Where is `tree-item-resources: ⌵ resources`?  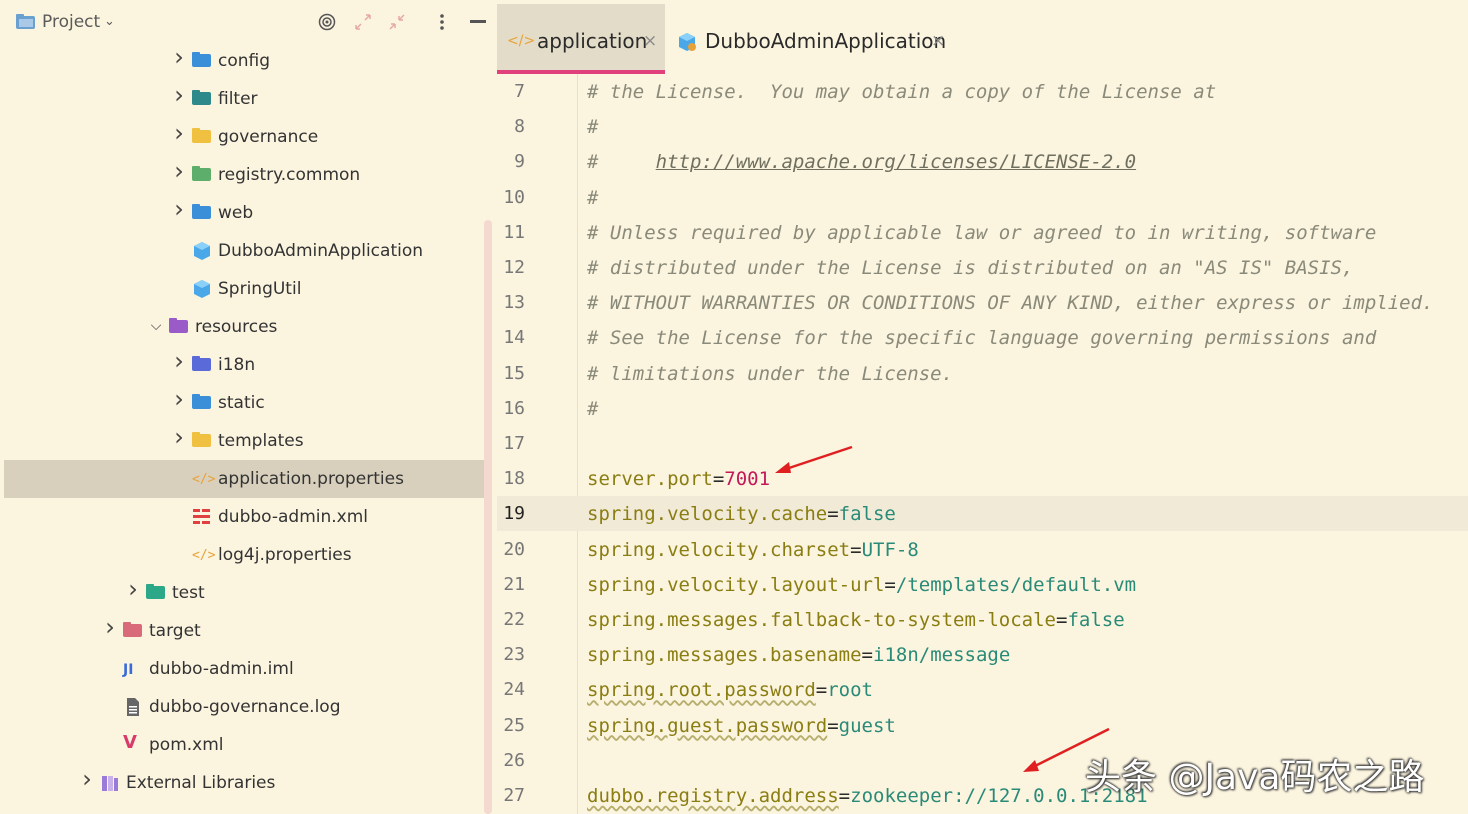
tree-item-resources: ⌵ resources is located at coordinates (245, 327).